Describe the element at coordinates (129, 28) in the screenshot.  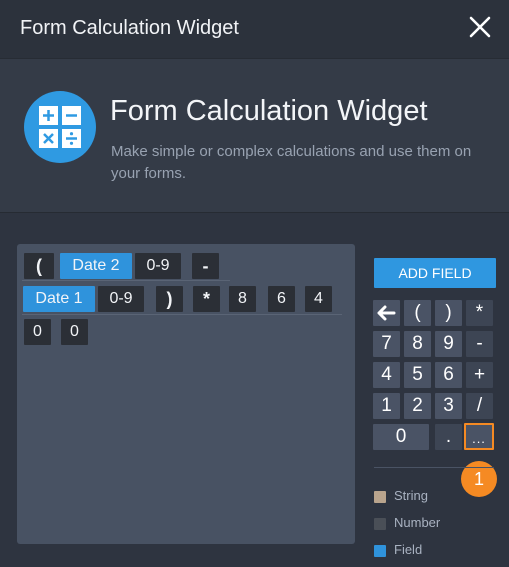
I see `window-title: Form Calculation Widget` at that location.